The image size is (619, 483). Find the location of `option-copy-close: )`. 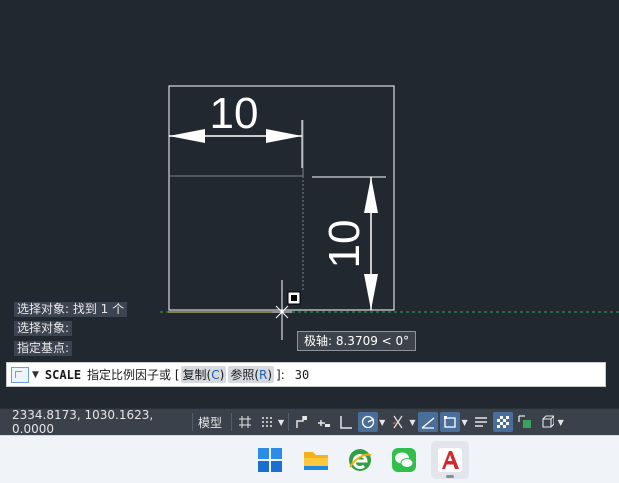

option-copy-close: ) is located at coordinates (222, 375).